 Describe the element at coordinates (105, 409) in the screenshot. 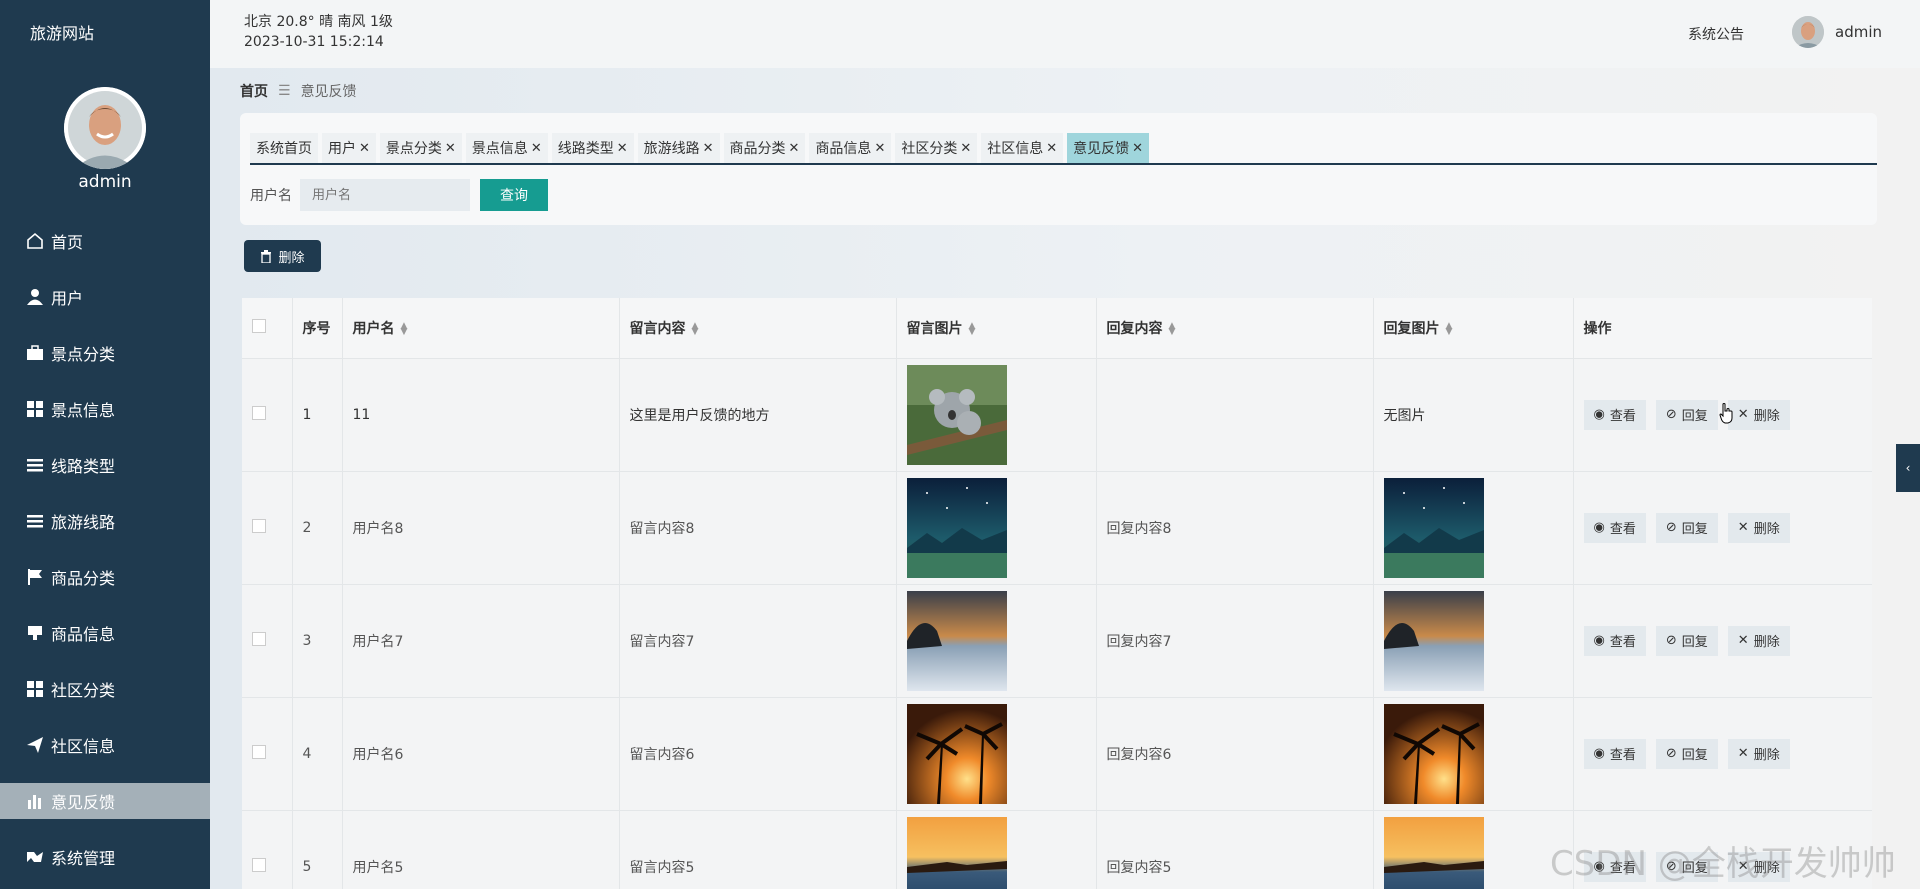

I see `sidebar-item: 景点信息` at that location.